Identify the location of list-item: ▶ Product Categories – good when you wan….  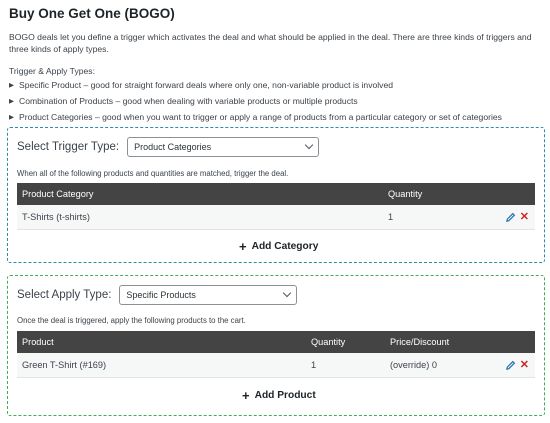
(279, 117).